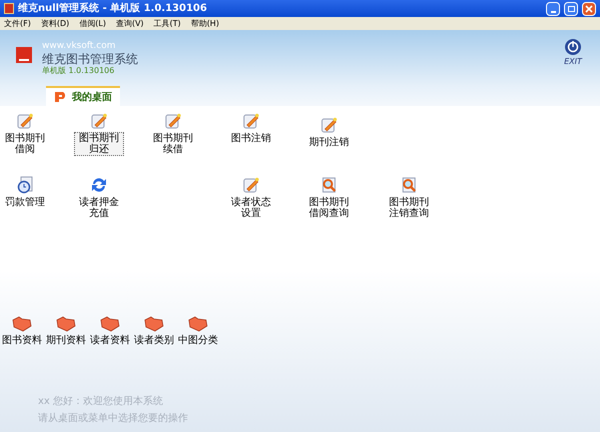  Describe the element at coordinates (66, 340) in the screenshot. I see `desktop-shortcut: 期刊资料` at that location.